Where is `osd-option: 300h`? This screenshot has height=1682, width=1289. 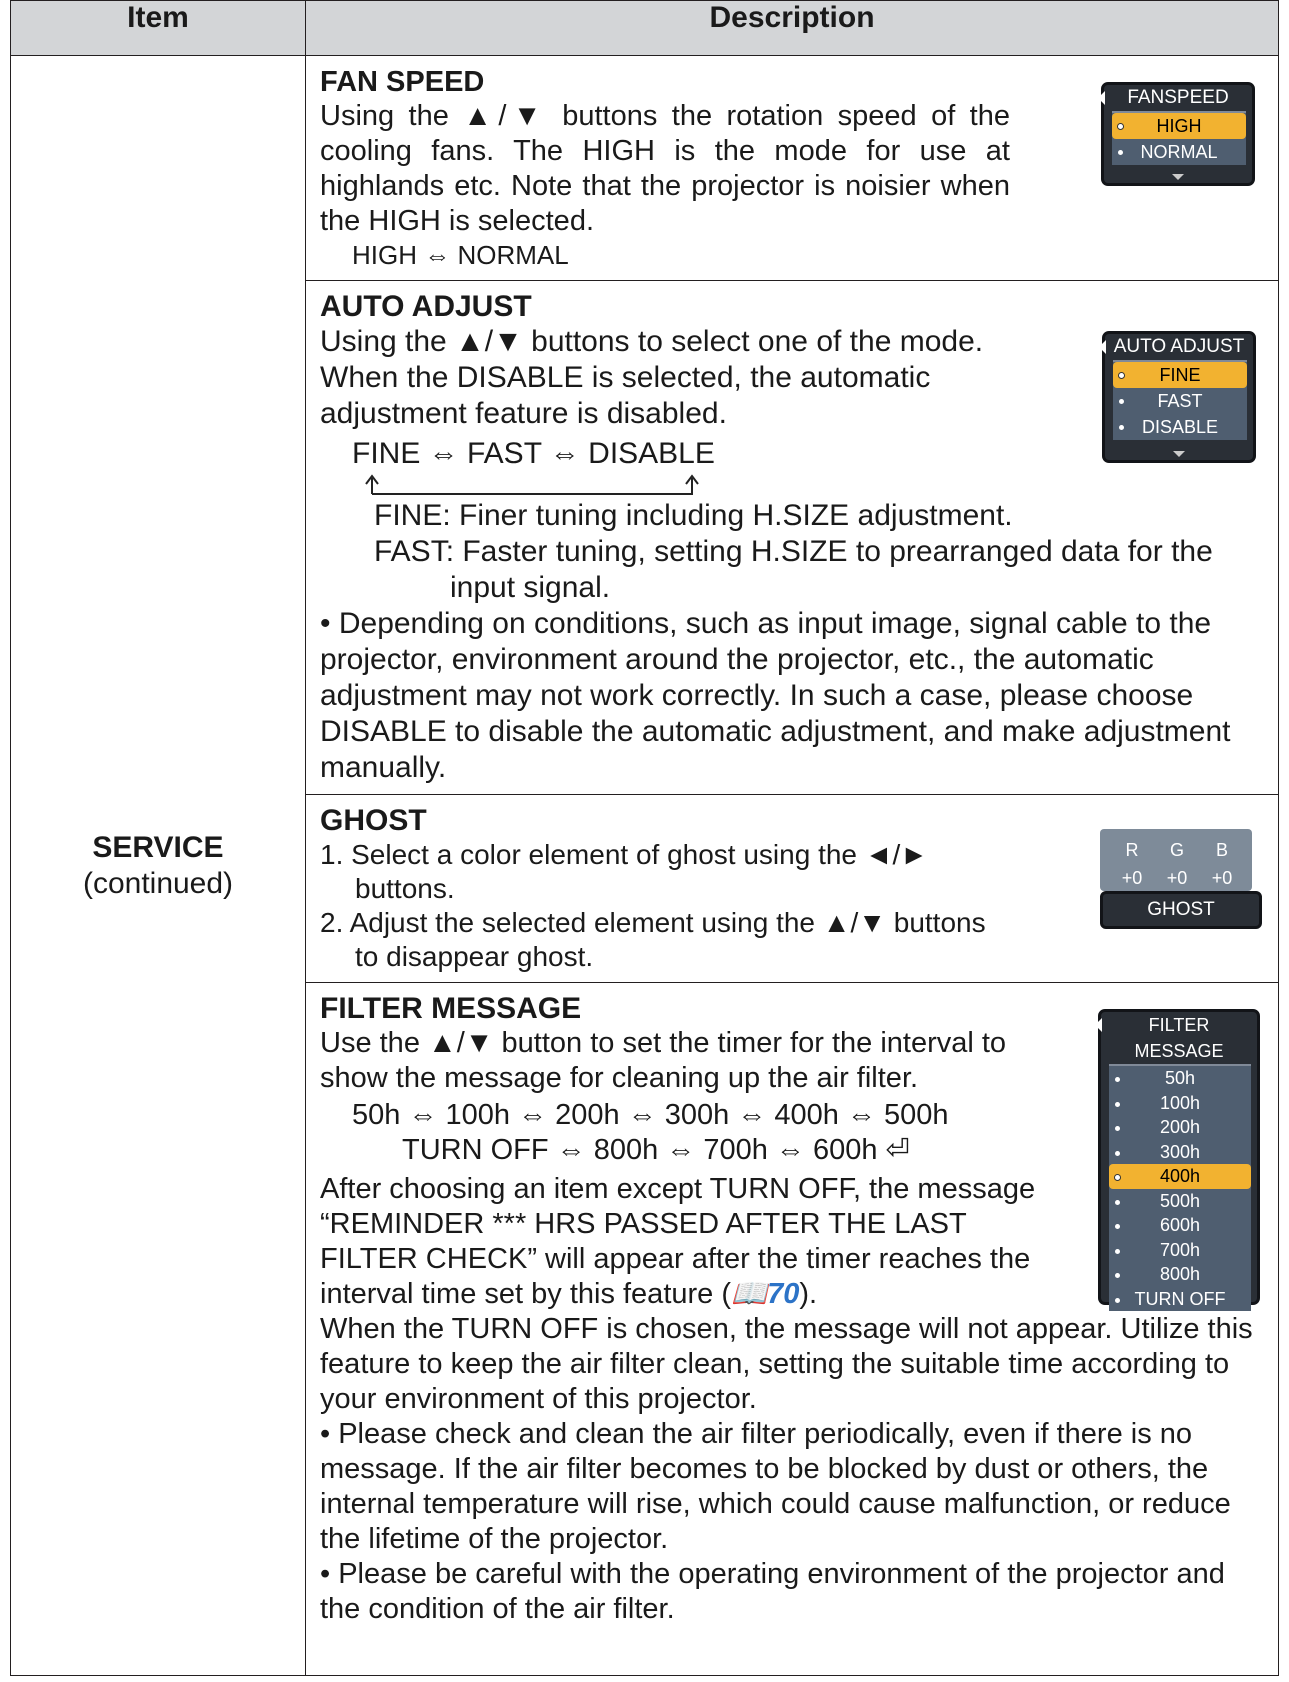
osd-option: 300h is located at coordinates (1180, 1152).